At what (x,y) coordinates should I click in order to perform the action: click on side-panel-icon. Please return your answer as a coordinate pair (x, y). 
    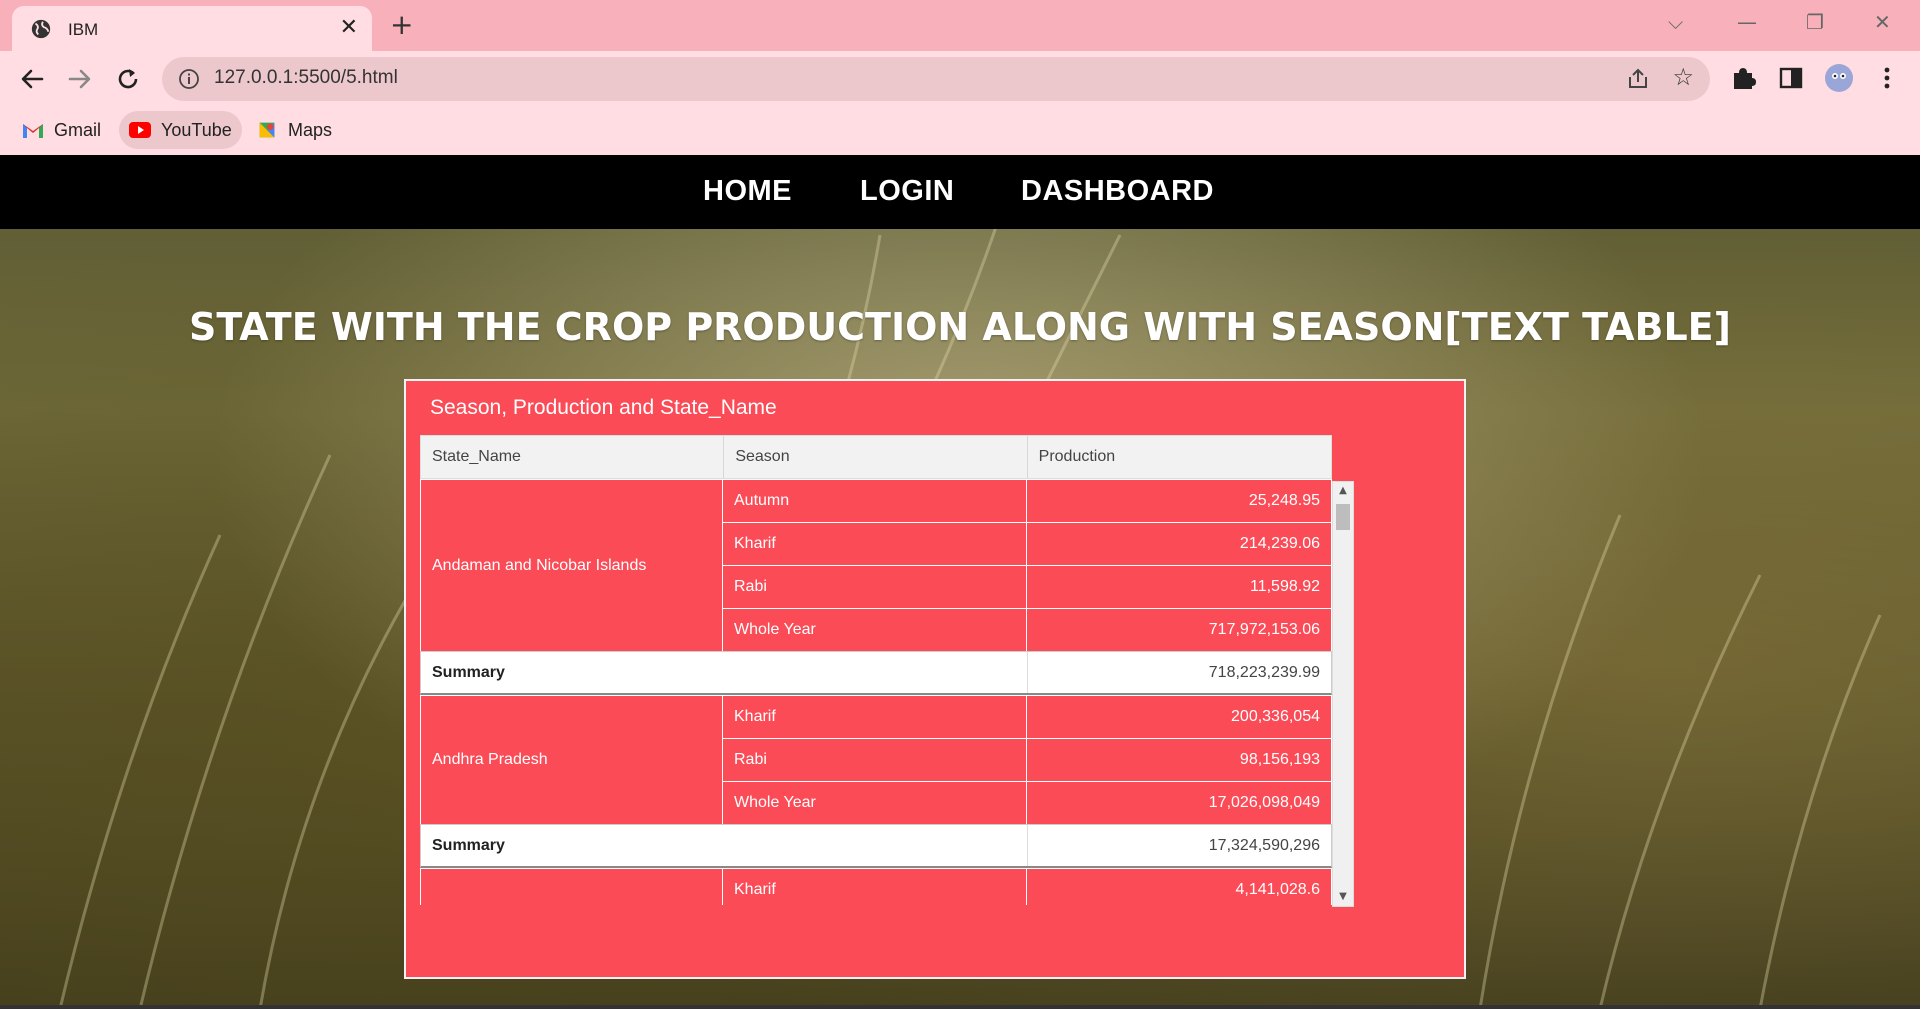
    Looking at the image, I should click on (1791, 78).